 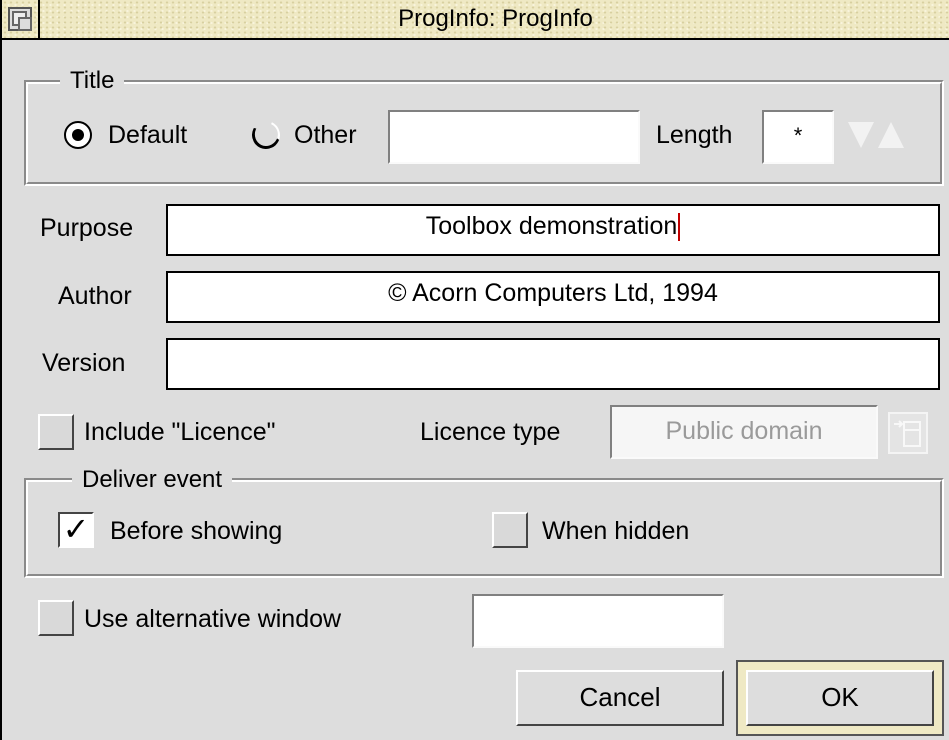 I want to click on alt-window-checkbox, so click(x=56, y=618).